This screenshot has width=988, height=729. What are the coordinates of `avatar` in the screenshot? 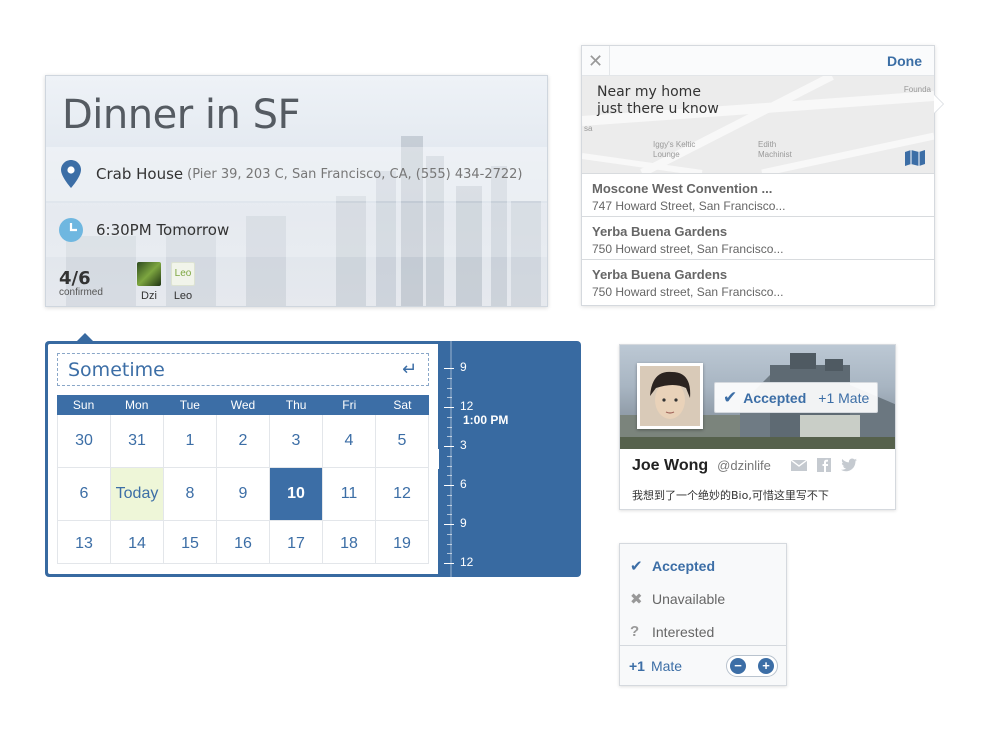 It's located at (670, 396).